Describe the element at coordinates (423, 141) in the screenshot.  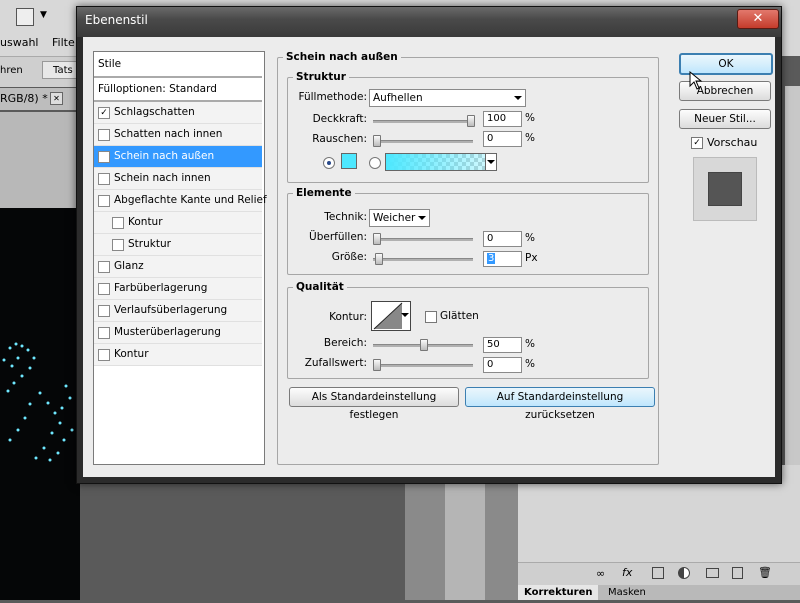
I see `noise-slider` at that location.